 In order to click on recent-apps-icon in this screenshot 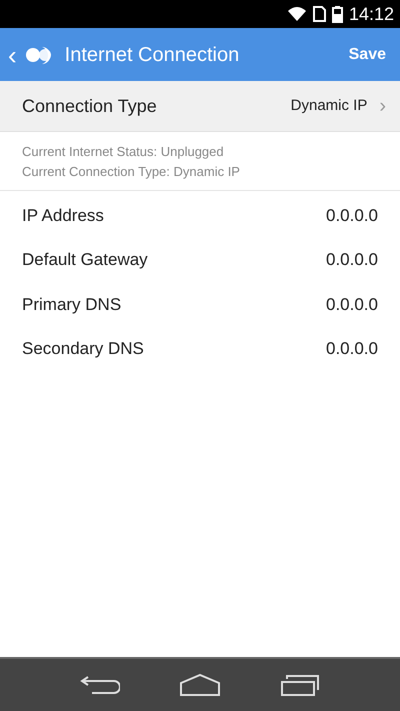, I will do `click(300, 685)`.